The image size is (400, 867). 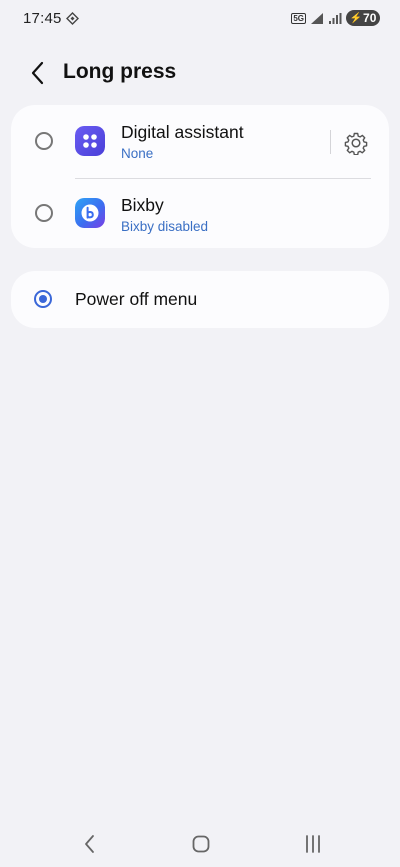 What do you see at coordinates (90, 141) in the screenshot?
I see `digital-assistant-icon` at bounding box center [90, 141].